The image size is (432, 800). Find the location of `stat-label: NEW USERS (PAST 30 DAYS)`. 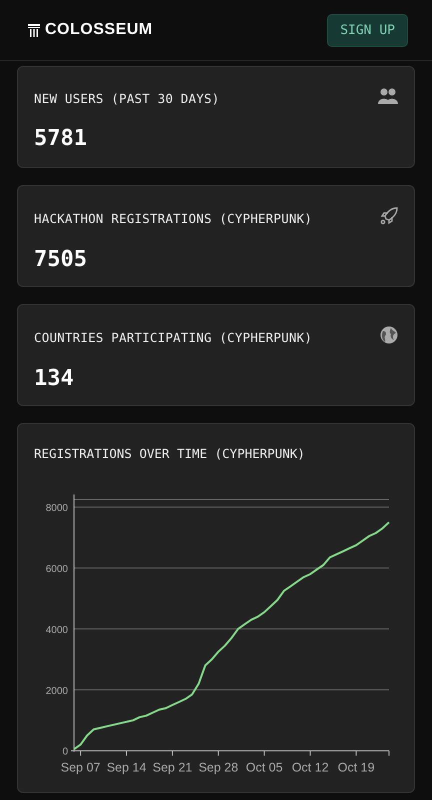

stat-label: NEW USERS (PAST 30 DAYS) is located at coordinates (127, 98).